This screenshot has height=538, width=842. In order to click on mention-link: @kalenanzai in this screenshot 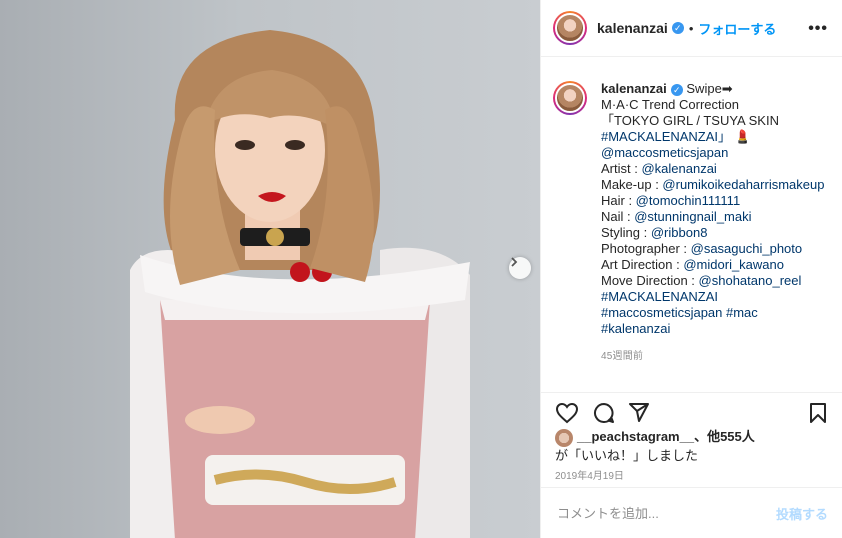, I will do `click(678, 168)`.